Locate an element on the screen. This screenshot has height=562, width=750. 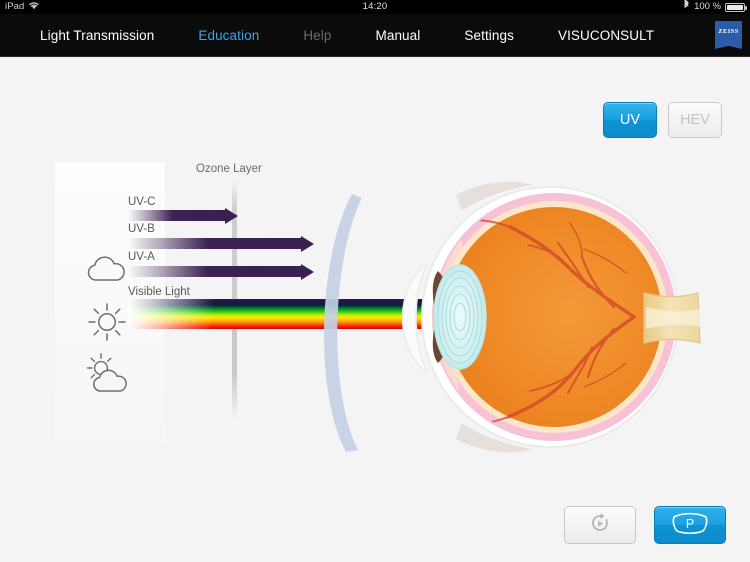
status-bar-clock: 14:20 is located at coordinates (375, 6).